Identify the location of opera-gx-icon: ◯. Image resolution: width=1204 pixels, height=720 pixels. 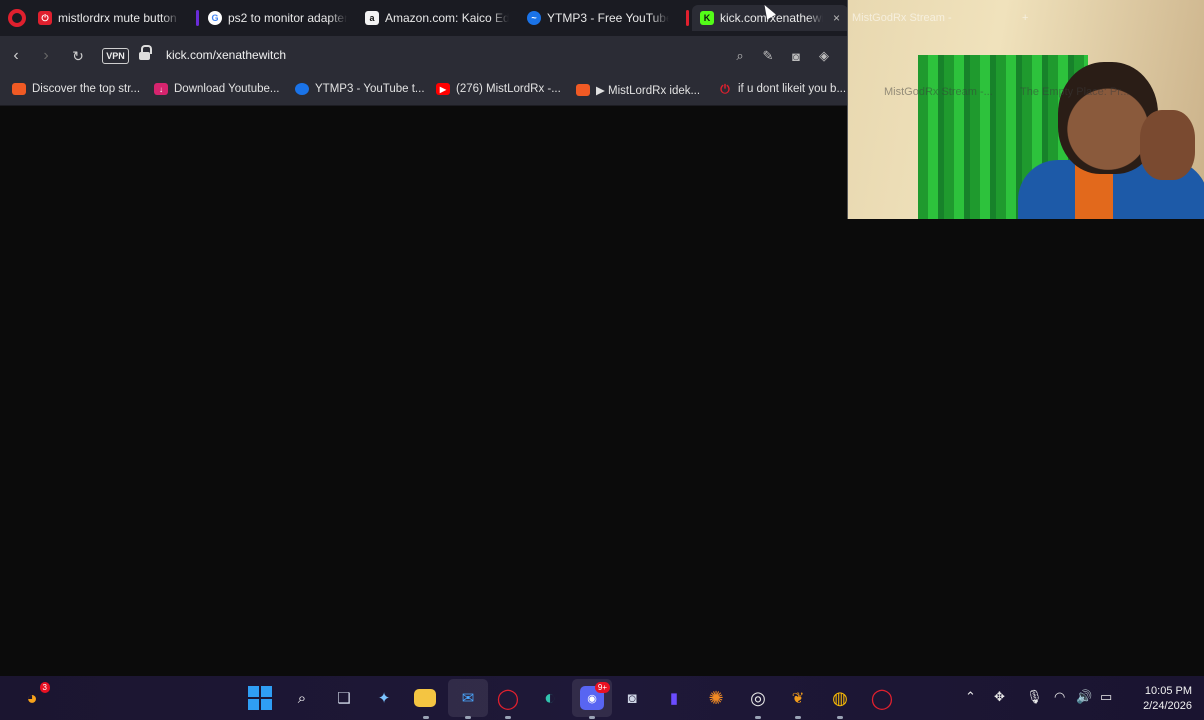
(508, 698).